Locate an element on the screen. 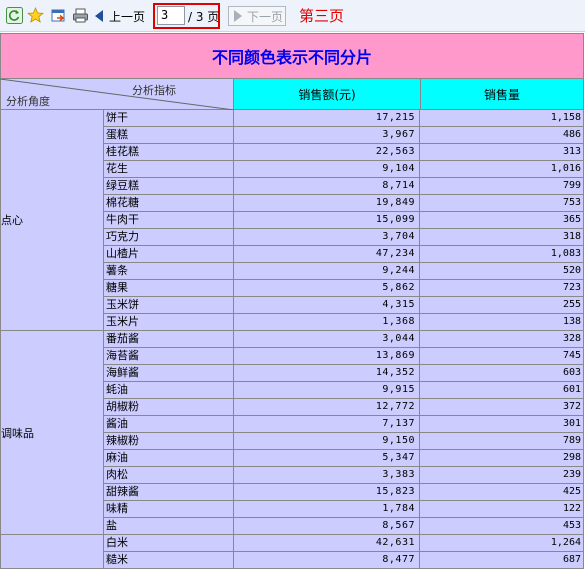 The width and height of the screenshot is (585, 576). table-row: 海苔酱 13,869 745 is located at coordinates (344, 356).